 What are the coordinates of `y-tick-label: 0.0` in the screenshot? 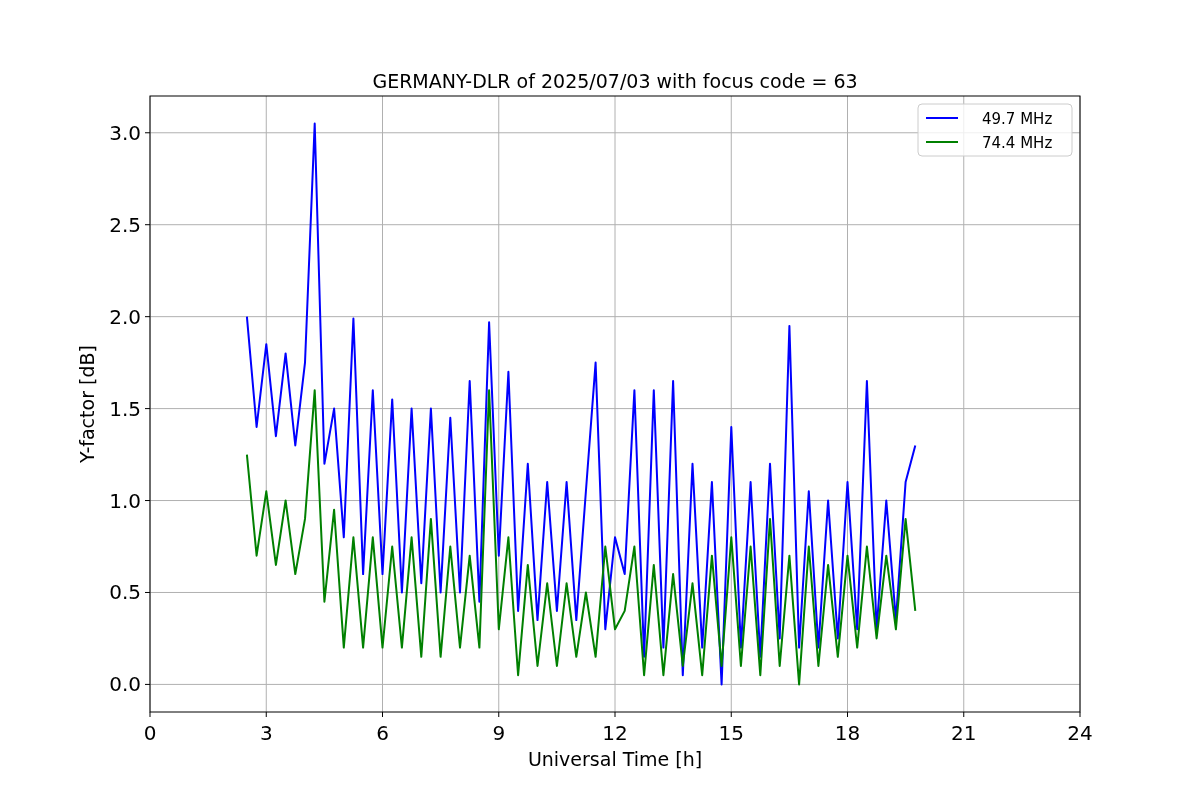 It's located at (125, 684).